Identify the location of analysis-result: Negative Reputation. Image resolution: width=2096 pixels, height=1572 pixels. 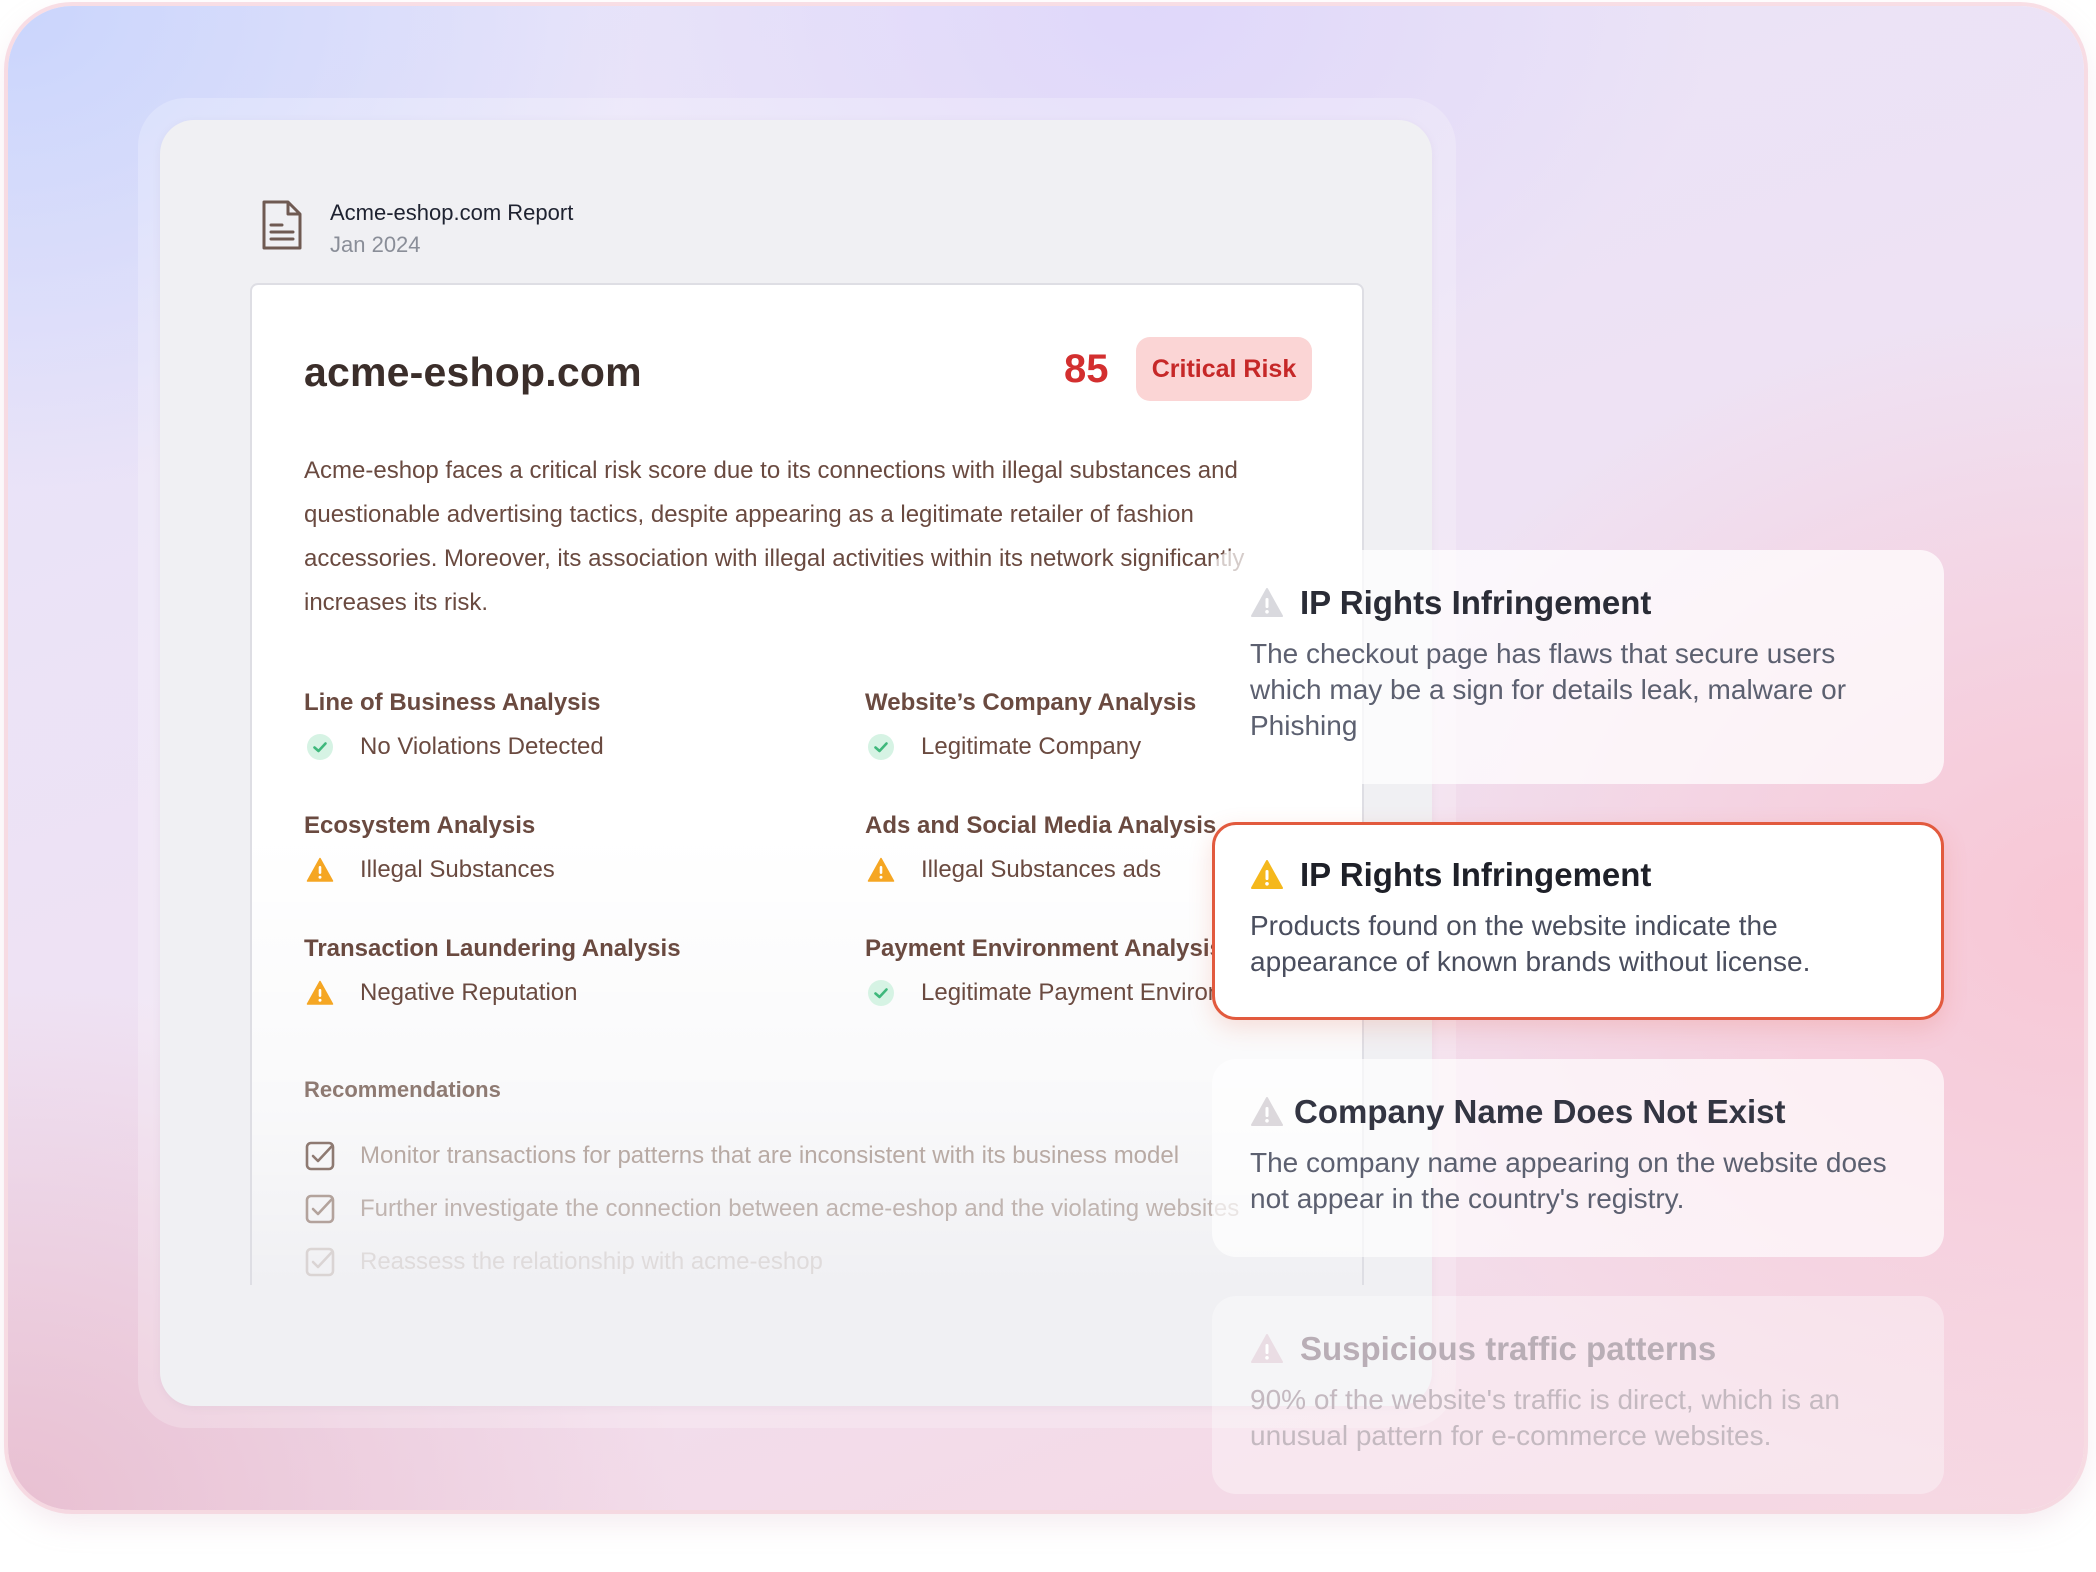
(564, 993).